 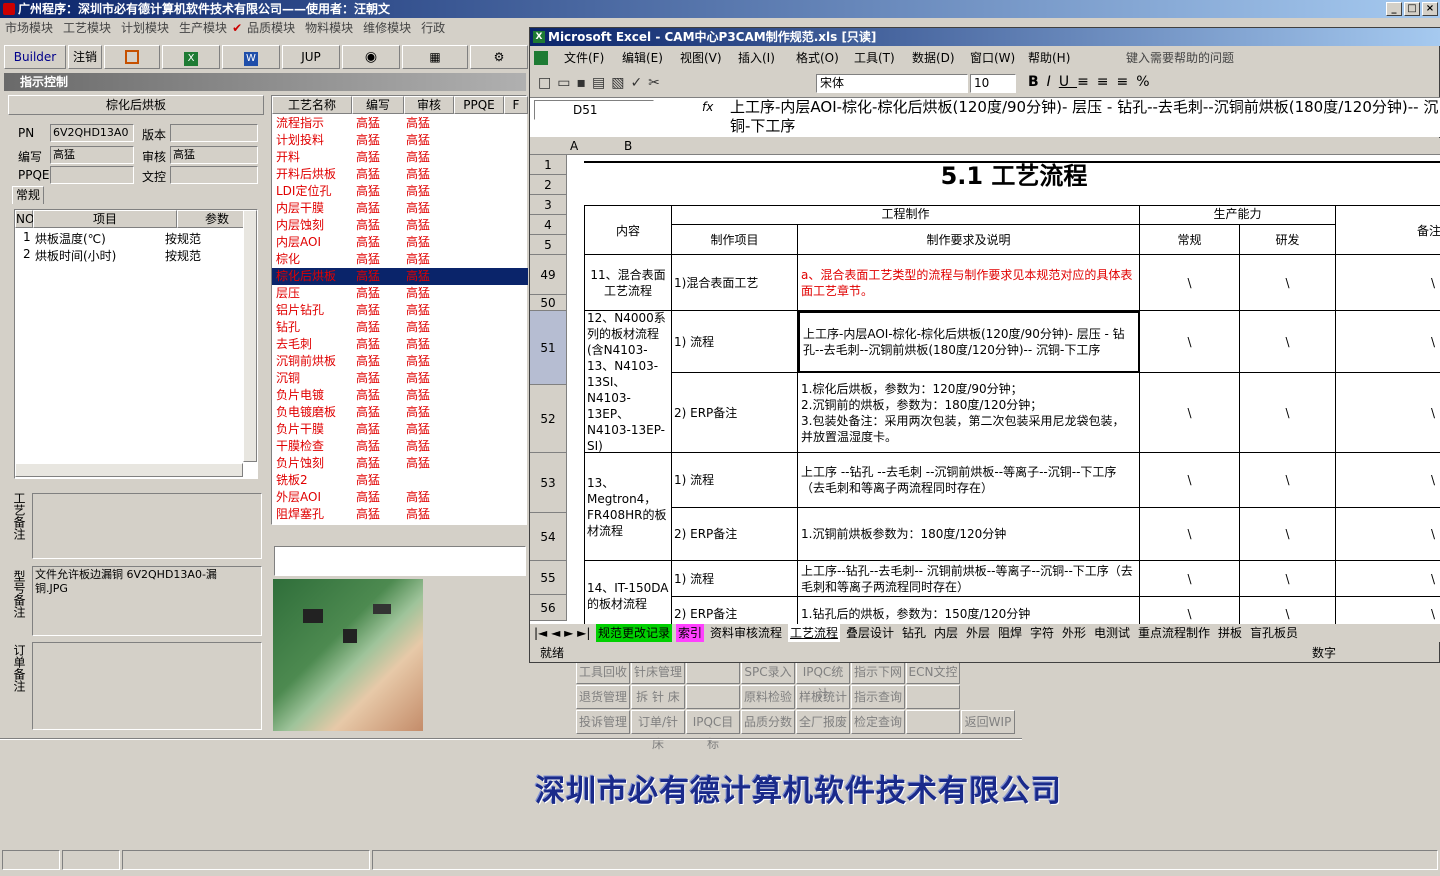 I want to click on sheet-tab: 工艺流程, so click(x=814, y=633).